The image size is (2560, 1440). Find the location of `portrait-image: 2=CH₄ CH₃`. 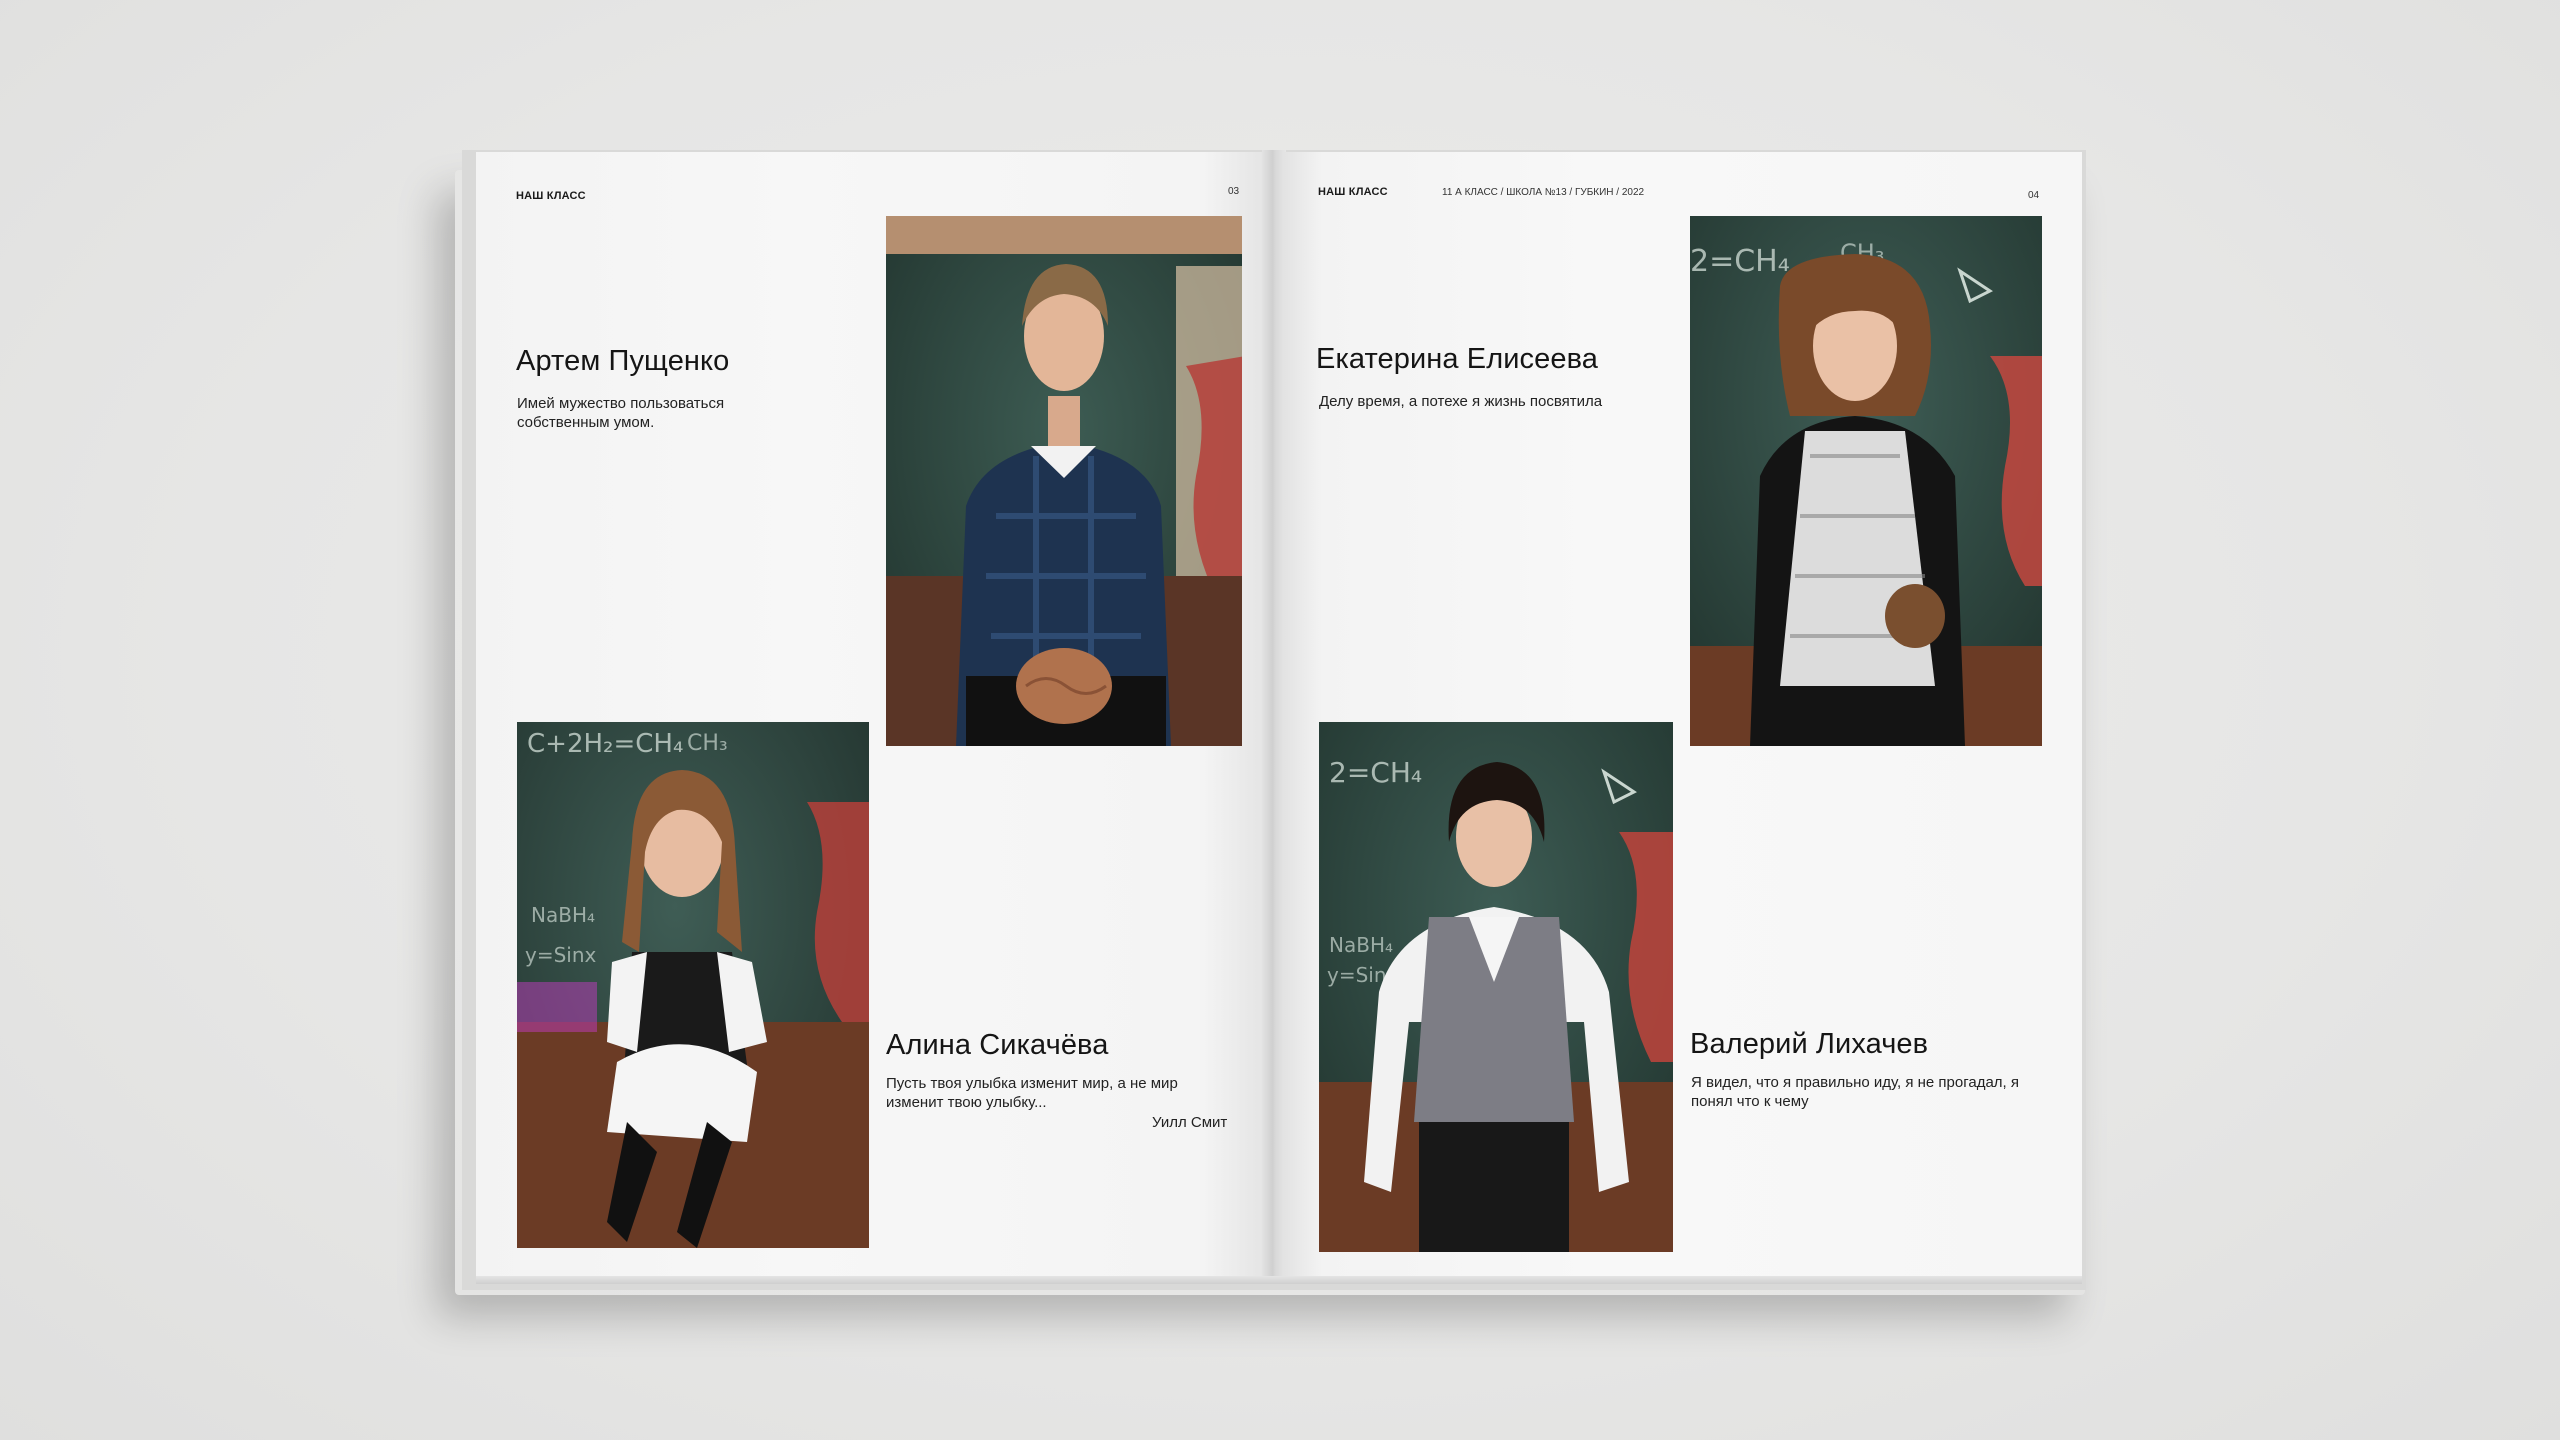

portrait-image: 2=CH₄ CH₃ is located at coordinates (1866, 481).